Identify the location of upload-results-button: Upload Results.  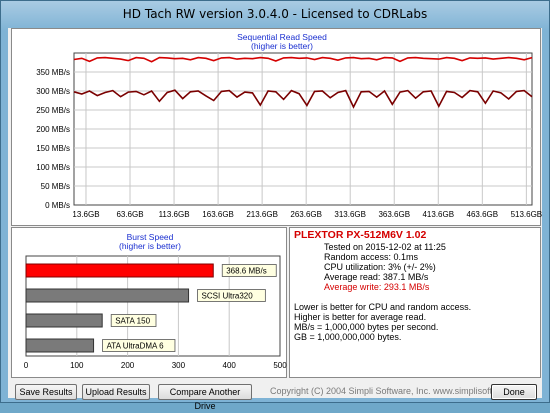
(116, 392).